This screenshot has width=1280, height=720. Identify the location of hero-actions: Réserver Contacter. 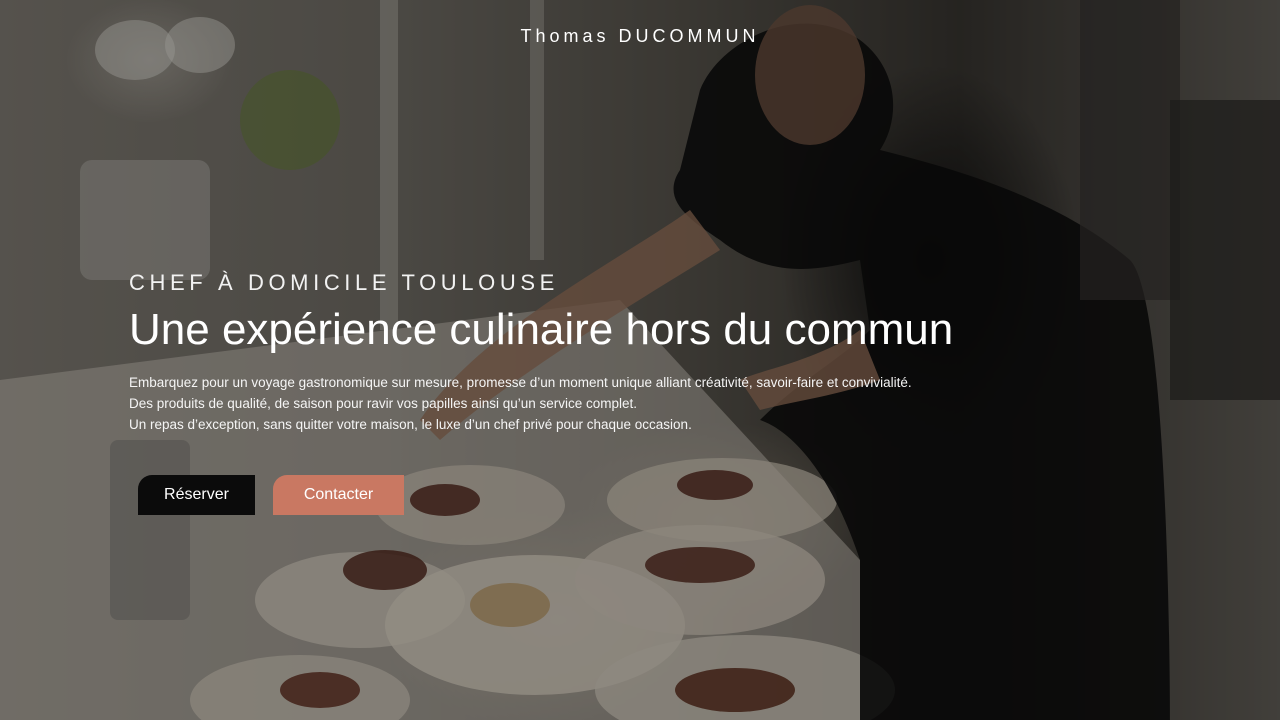
(271, 495).